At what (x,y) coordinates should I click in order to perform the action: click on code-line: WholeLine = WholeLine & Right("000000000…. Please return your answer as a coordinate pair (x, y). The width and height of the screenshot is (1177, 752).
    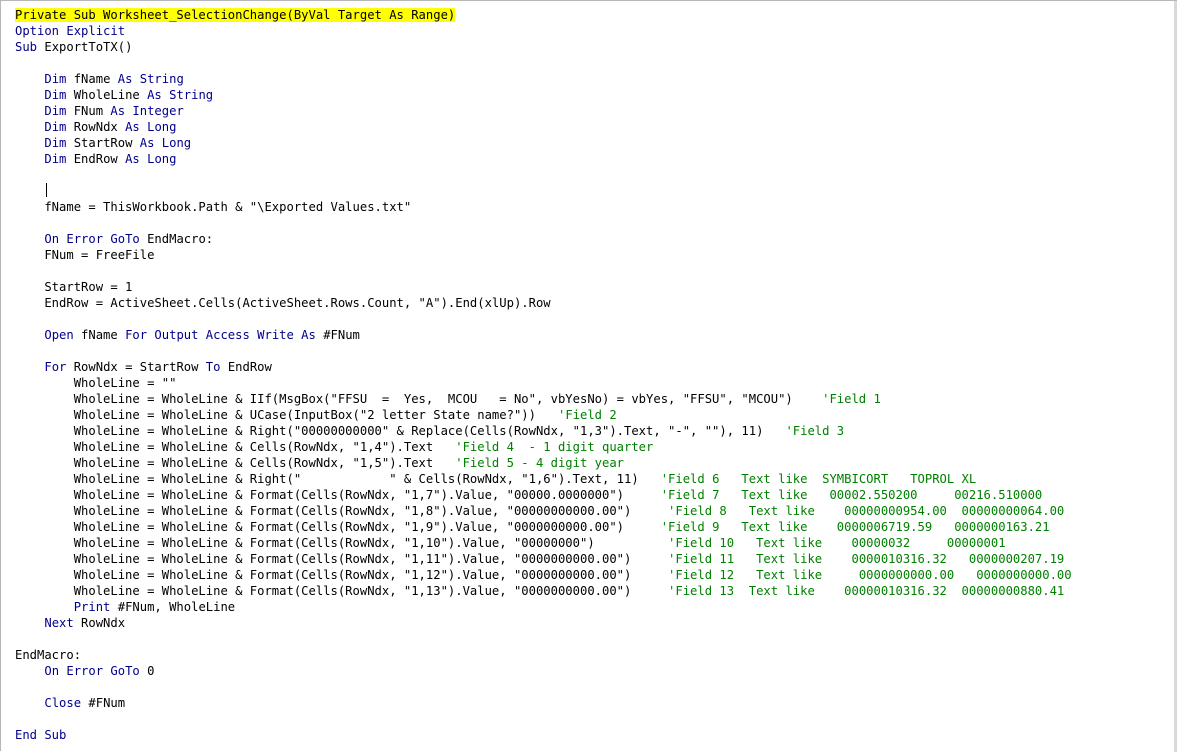
    Looking at the image, I should click on (593, 431).